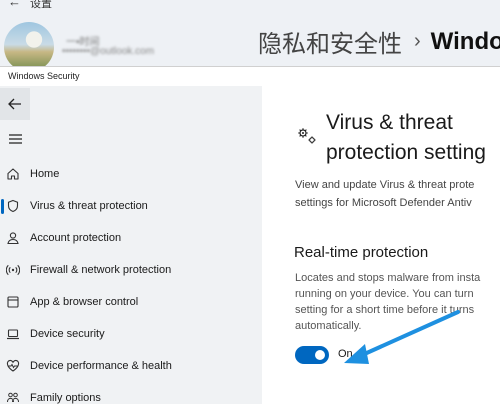  I want to click on realtime-protection-title: Real-time protection, so click(361, 252).